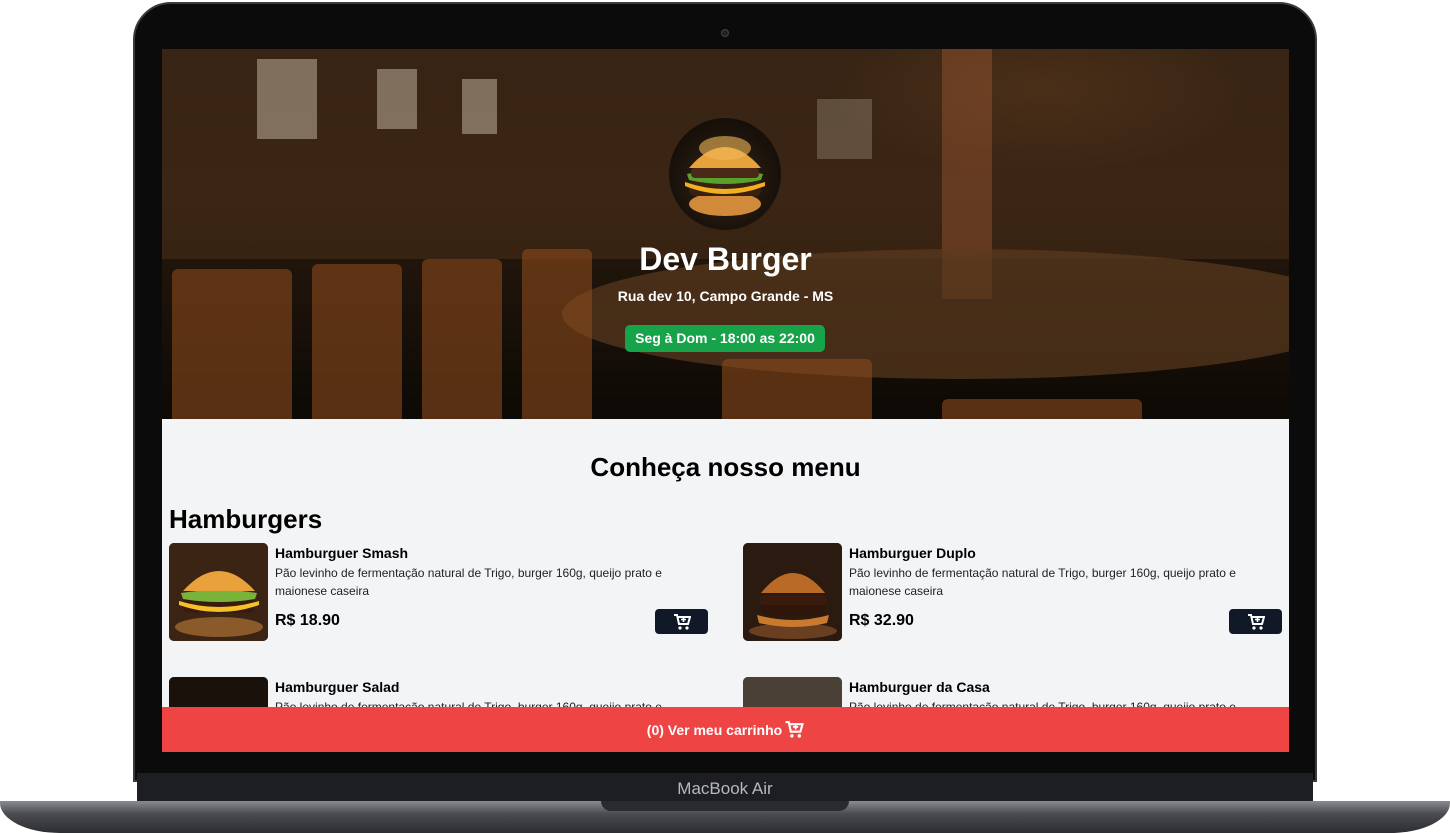  I want to click on menu-item-name: Hamburguer Duplo, so click(912, 553).